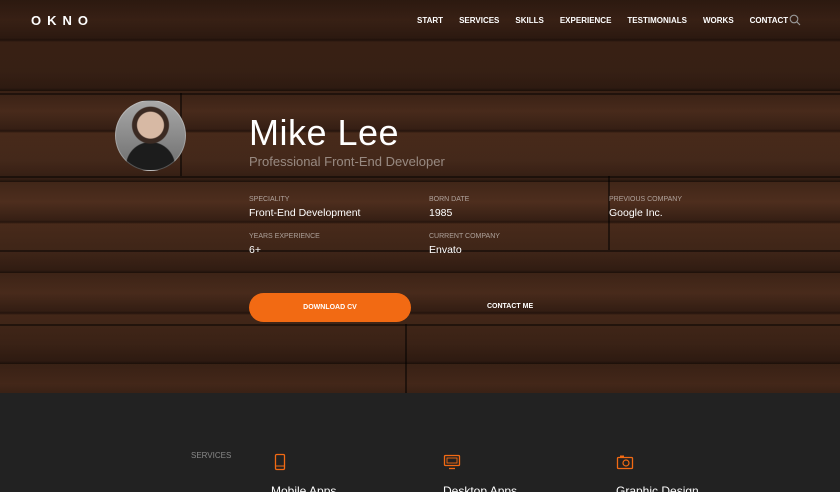 This screenshot has width=840, height=492. Describe the element at coordinates (324, 132) in the screenshot. I see `profile-name: Mike Lee` at that location.